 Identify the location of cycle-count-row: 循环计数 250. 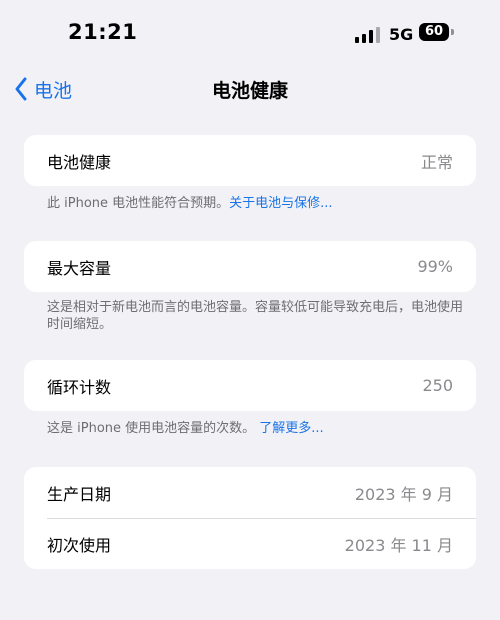
(250, 385).